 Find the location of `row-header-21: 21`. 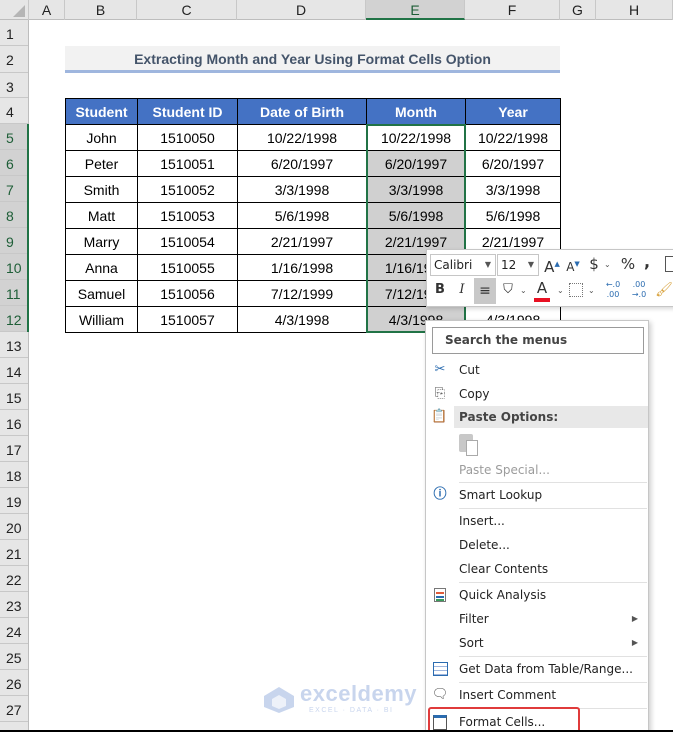

row-header-21: 21 is located at coordinates (14, 553).